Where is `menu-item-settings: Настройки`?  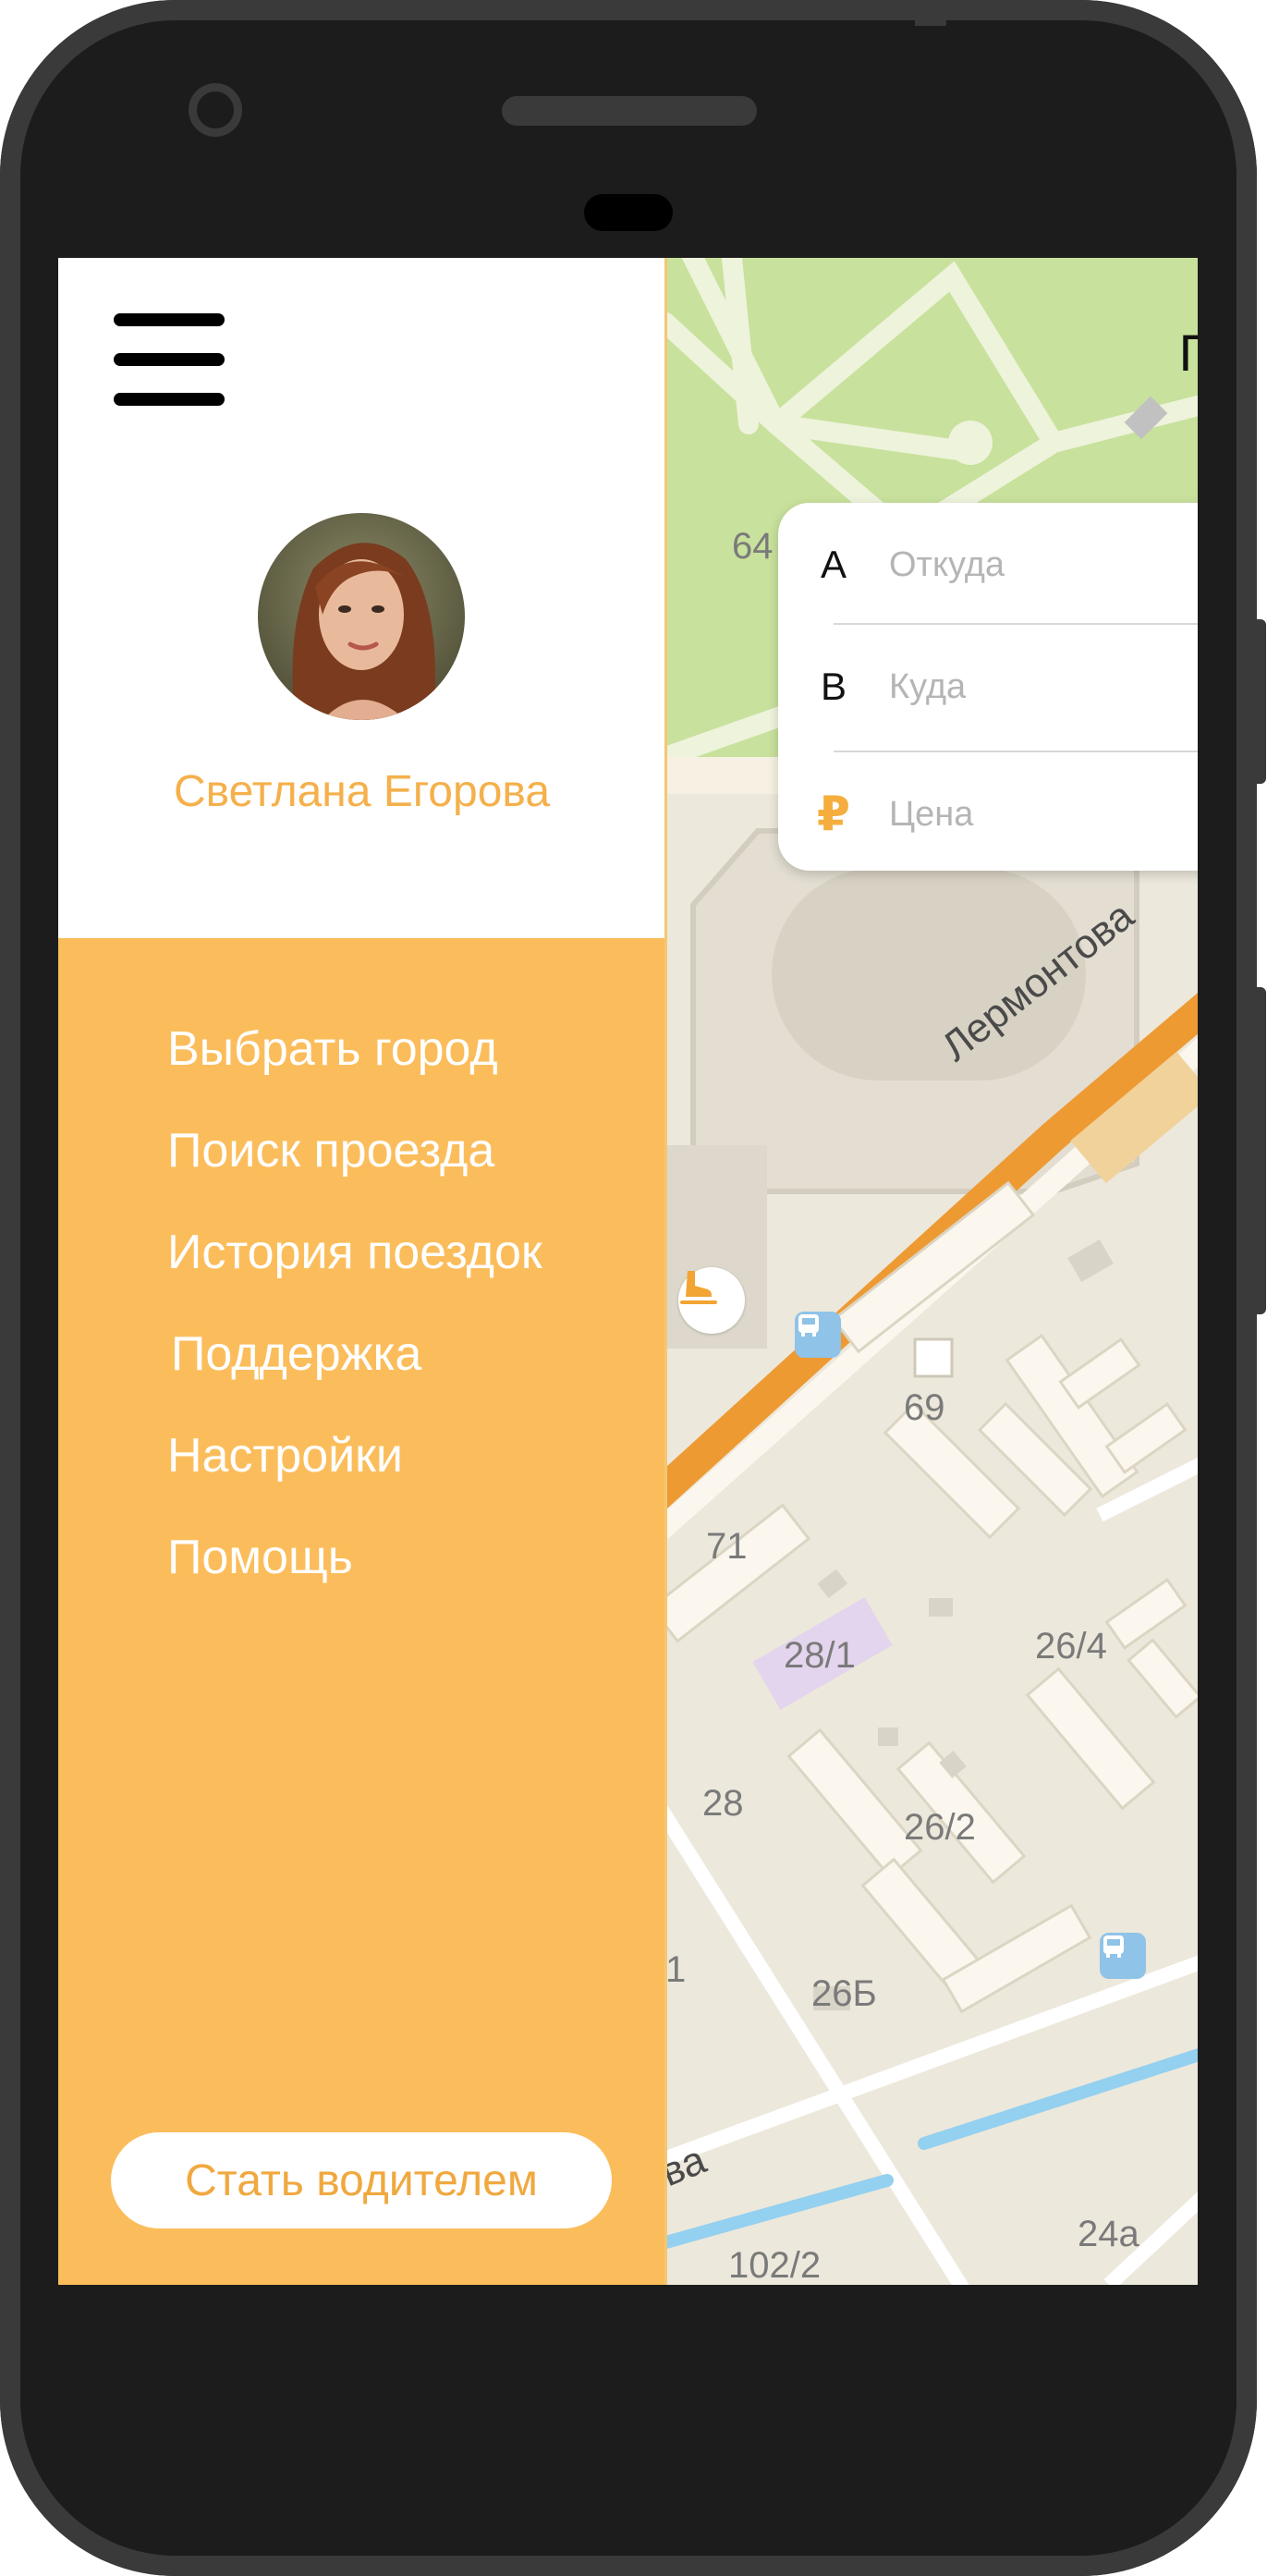
menu-item-settings: Настройки is located at coordinates (285, 1455).